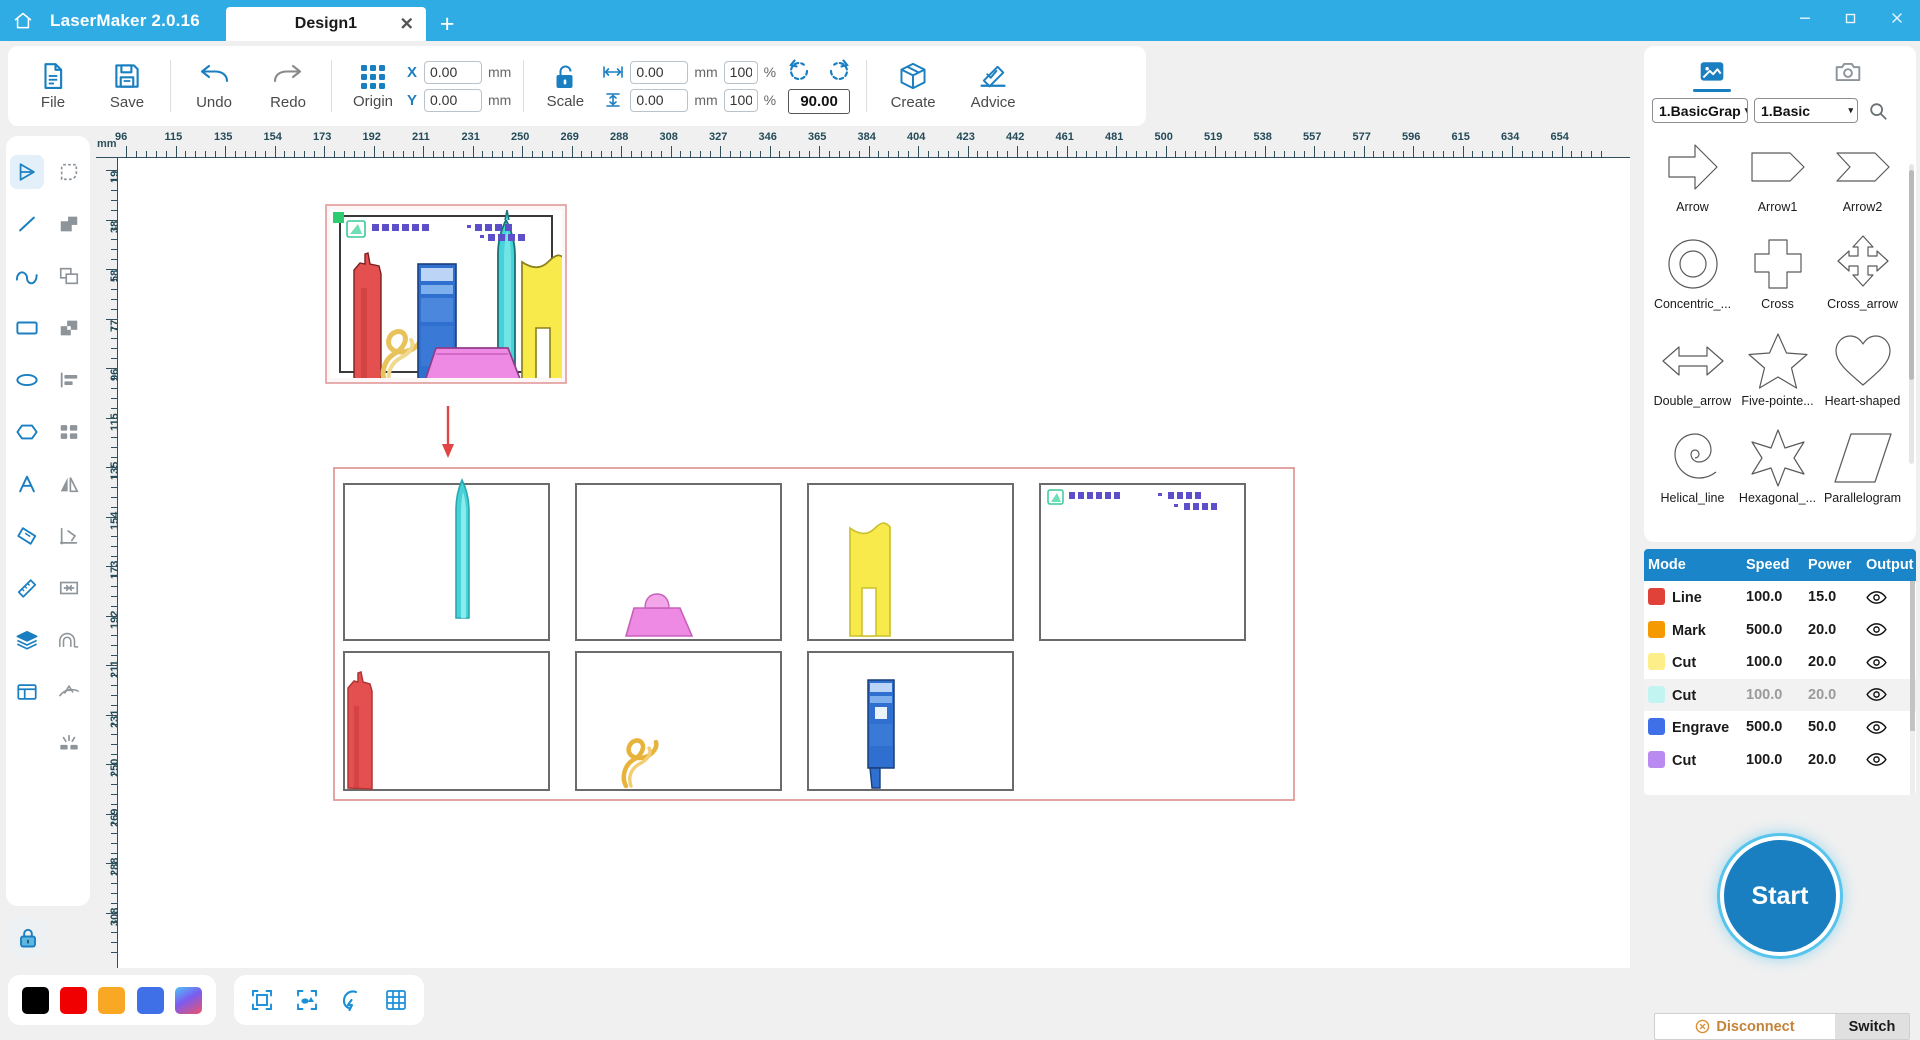  I want to click on x-input, so click(453, 72).